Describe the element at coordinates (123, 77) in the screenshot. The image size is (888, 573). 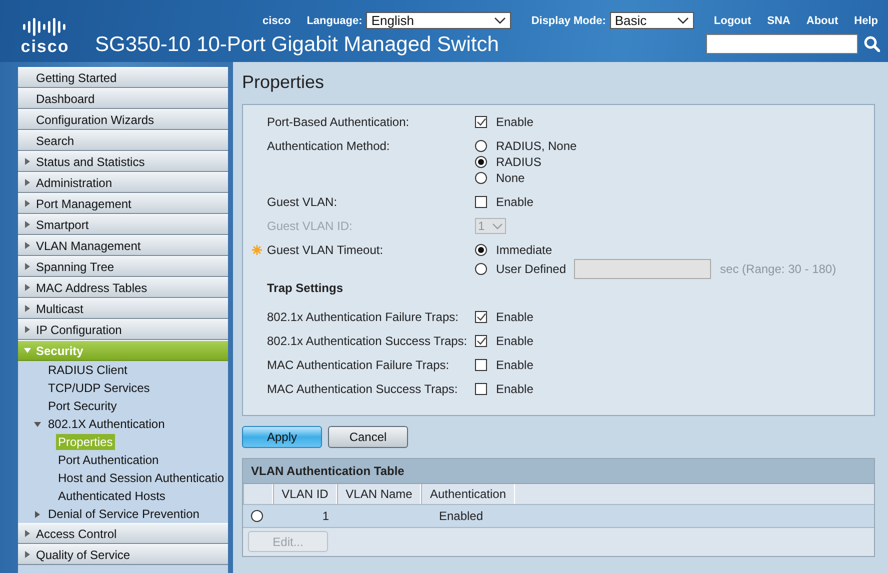
I see `sidebar-item: Getting Started` at that location.